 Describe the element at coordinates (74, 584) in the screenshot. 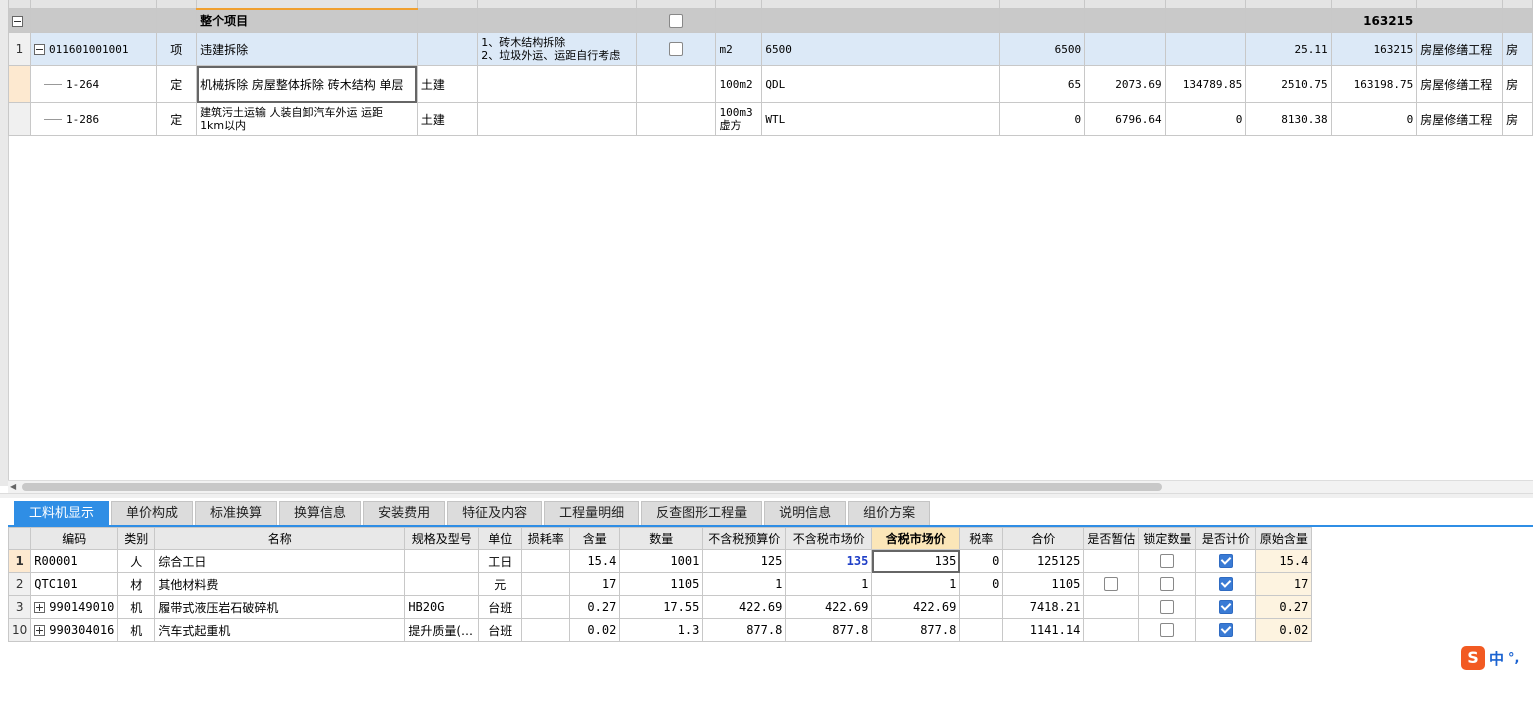

I see `resource-code: QTC101` at that location.